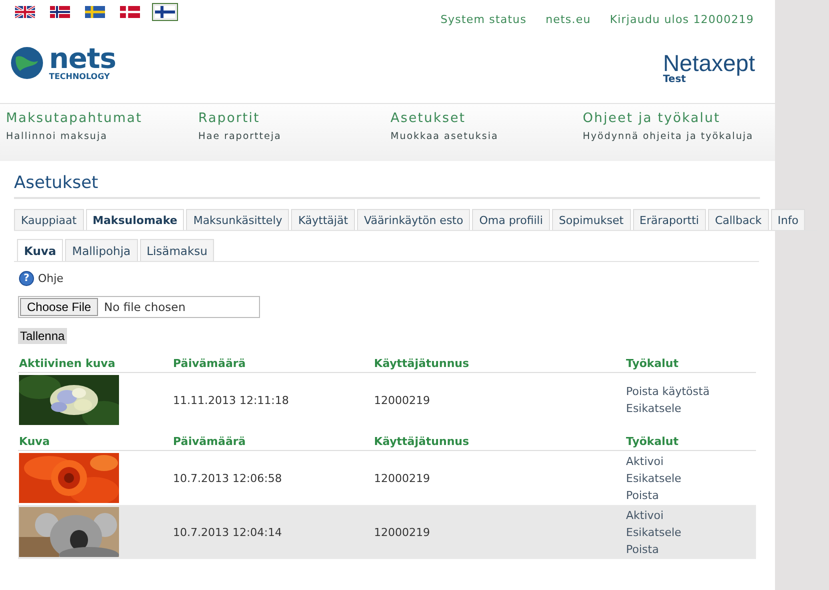 Image resolution: width=829 pixels, height=590 pixels. What do you see at coordinates (27, 63) in the screenshot?
I see `logo-icon` at bounding box center [27, 63].